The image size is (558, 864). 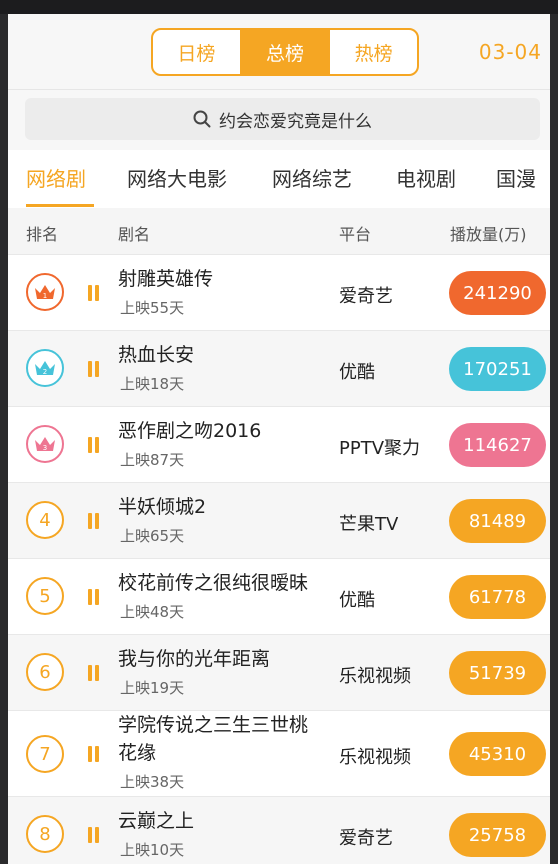 I want to click on drama-title: 校花前传之很纯很暧昧, so click(x=213, y=583).